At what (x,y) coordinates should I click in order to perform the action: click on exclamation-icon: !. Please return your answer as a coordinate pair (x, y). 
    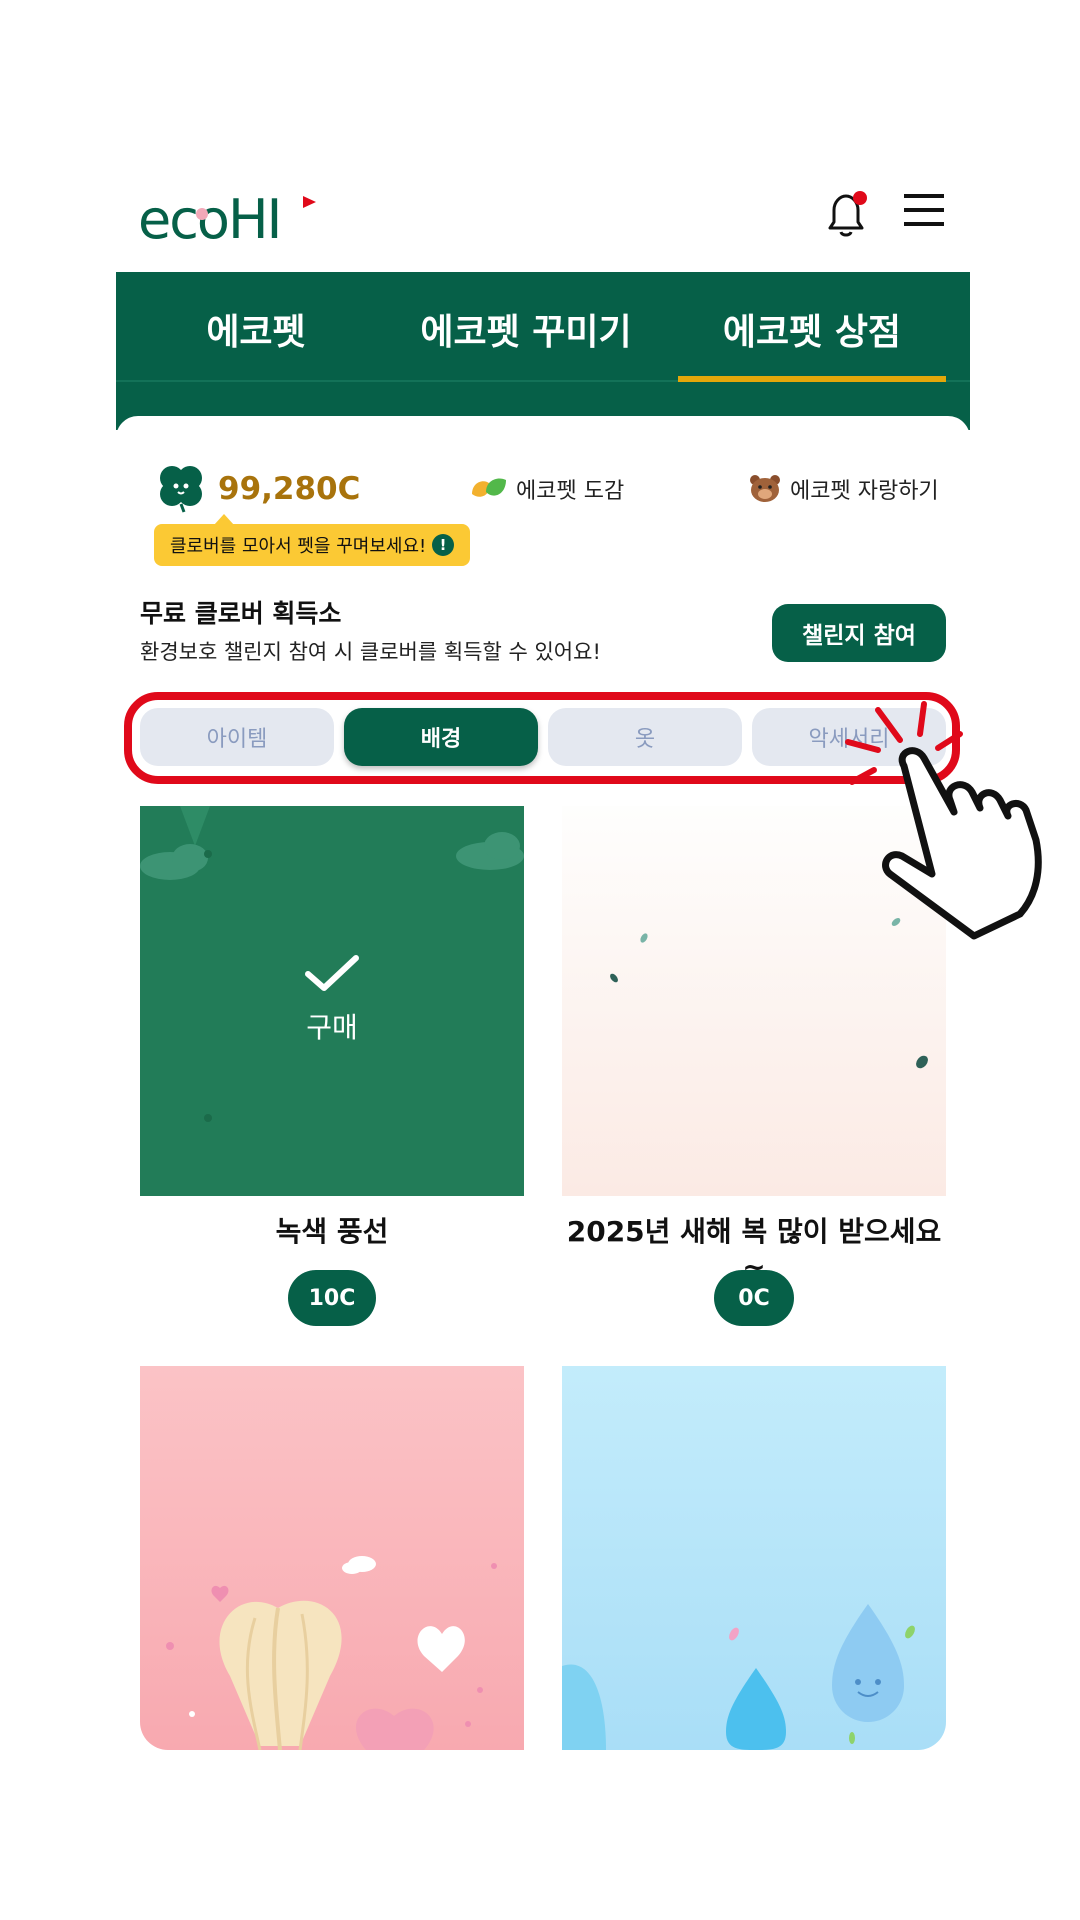
    Looking at the image, I should click on (443, 545).